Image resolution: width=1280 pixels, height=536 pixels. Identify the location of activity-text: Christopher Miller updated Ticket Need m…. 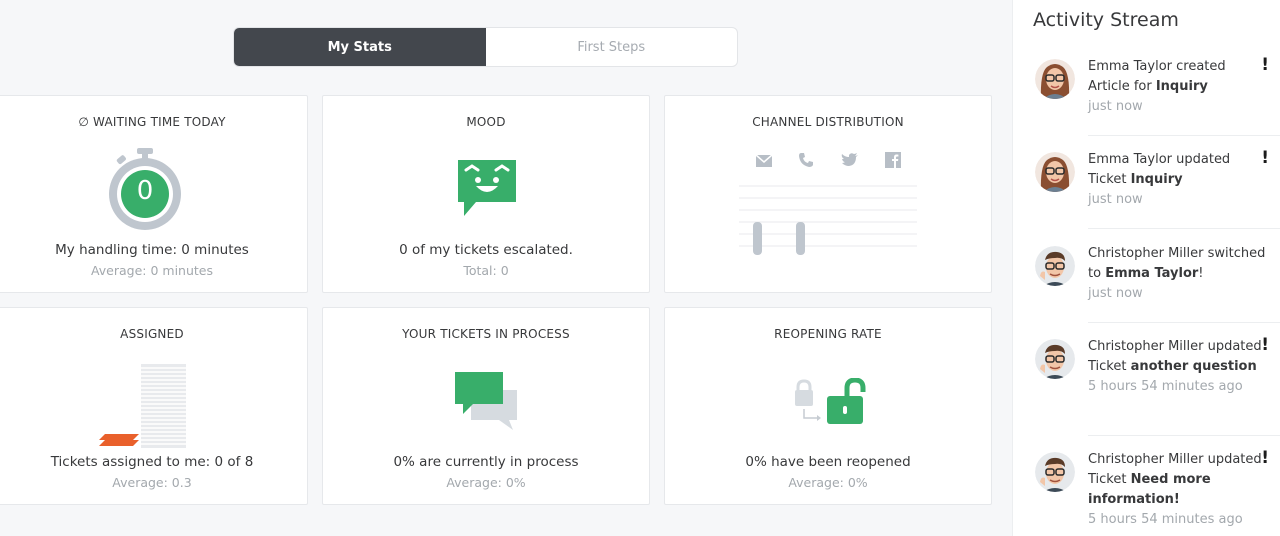
(1178, 490).